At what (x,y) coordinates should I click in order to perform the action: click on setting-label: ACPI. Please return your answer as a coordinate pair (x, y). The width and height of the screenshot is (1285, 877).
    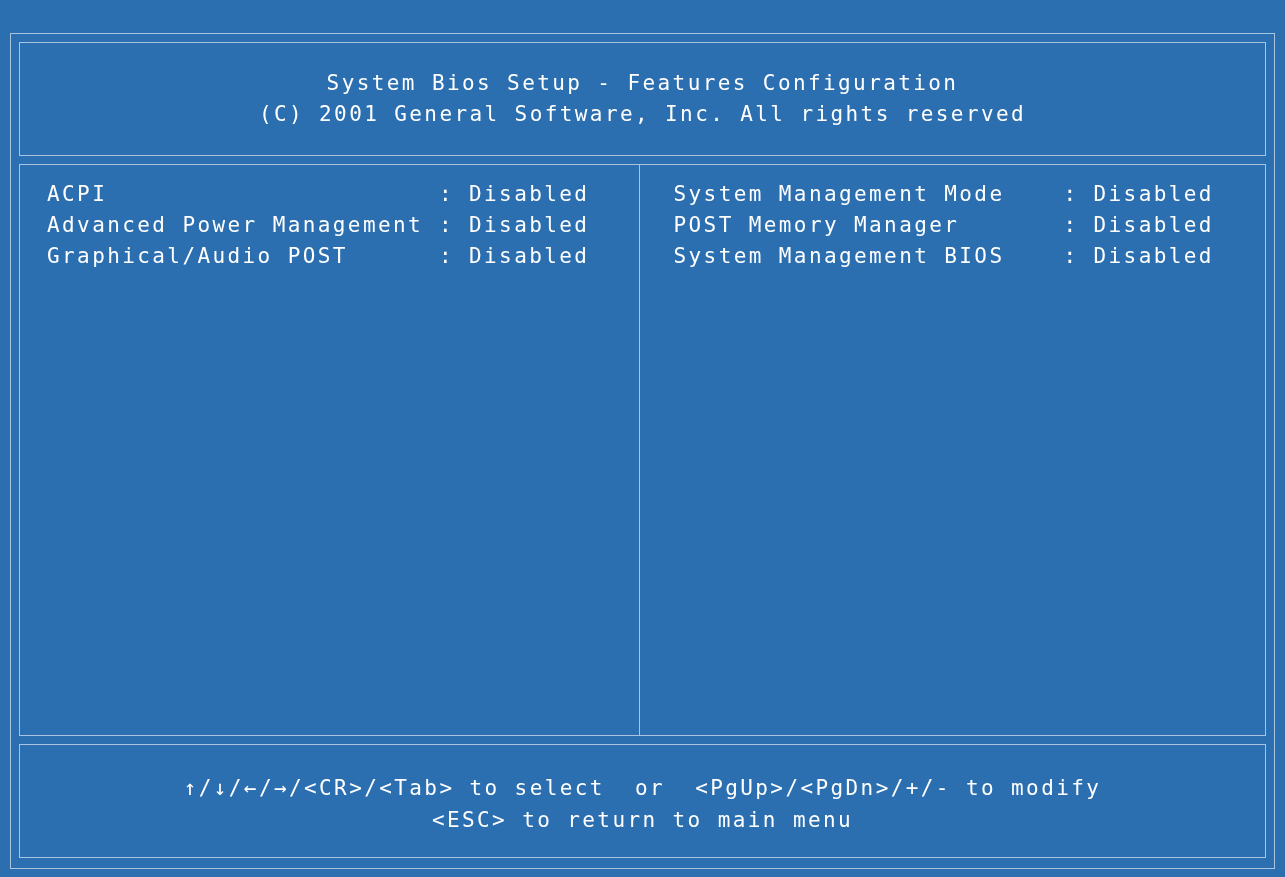
    Looking at the image, I should click on (78, 194).